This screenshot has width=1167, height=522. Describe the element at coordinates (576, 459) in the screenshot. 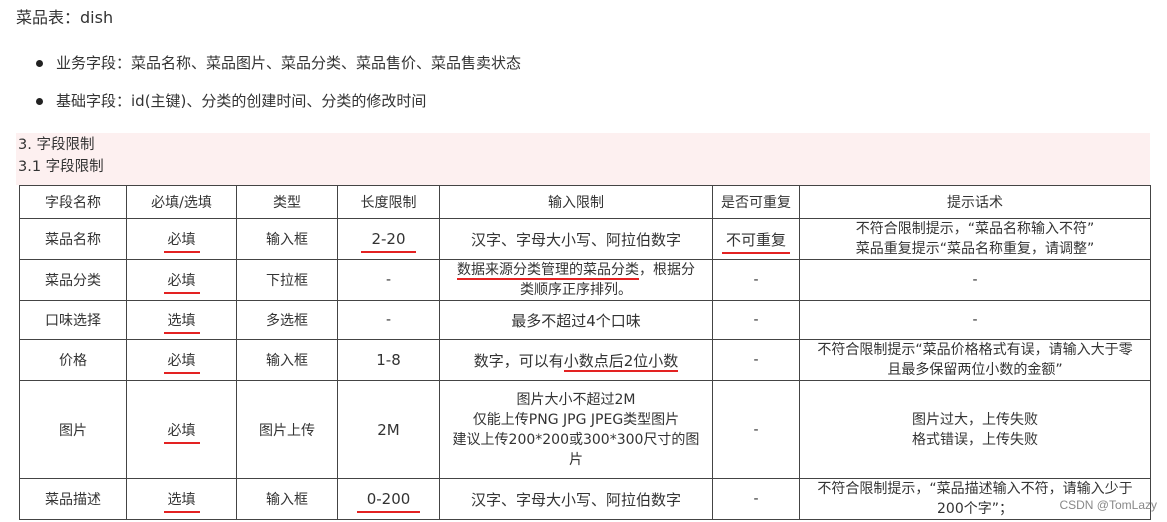

I see `input-line: 片` at that location.